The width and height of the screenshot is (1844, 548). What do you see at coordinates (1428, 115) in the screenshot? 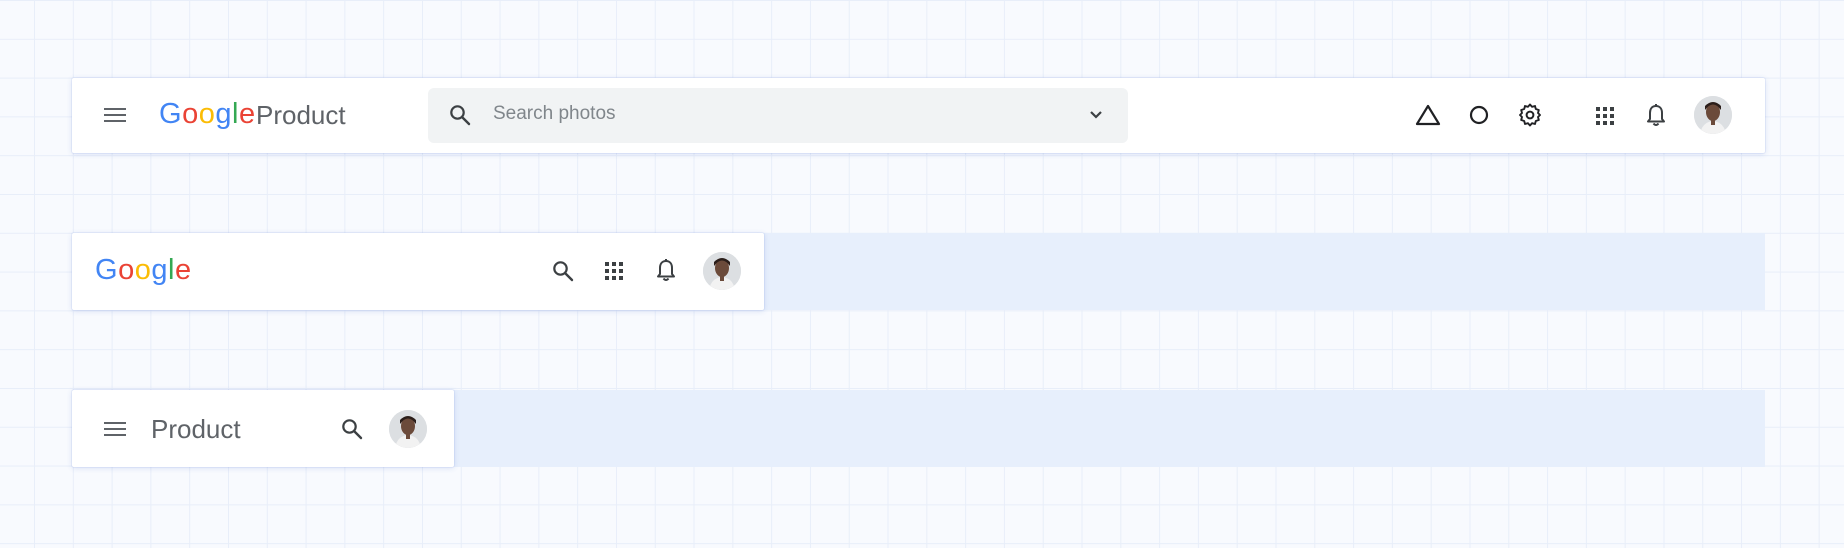
I see `triangle-icon` at bounding box center [1428, 115].